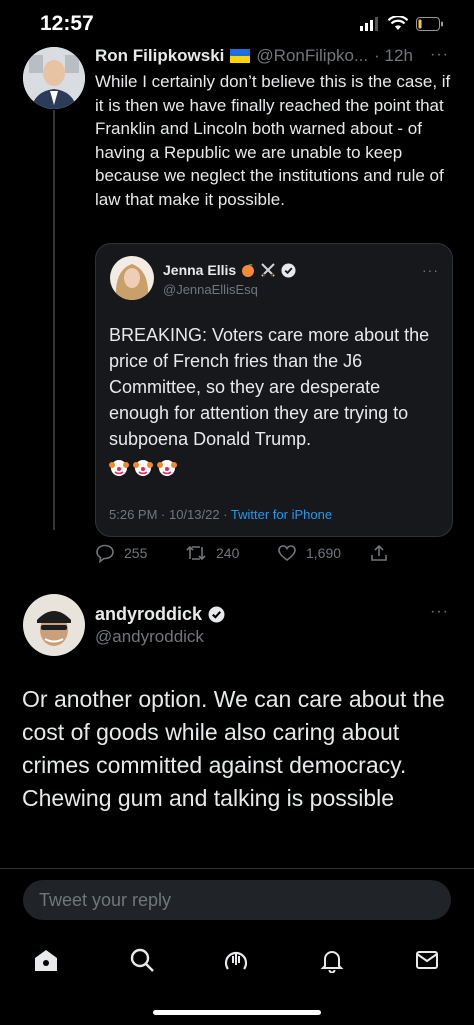 The image size is (474, 1025). I want to click on reply-count: 255, so click(136, 553).